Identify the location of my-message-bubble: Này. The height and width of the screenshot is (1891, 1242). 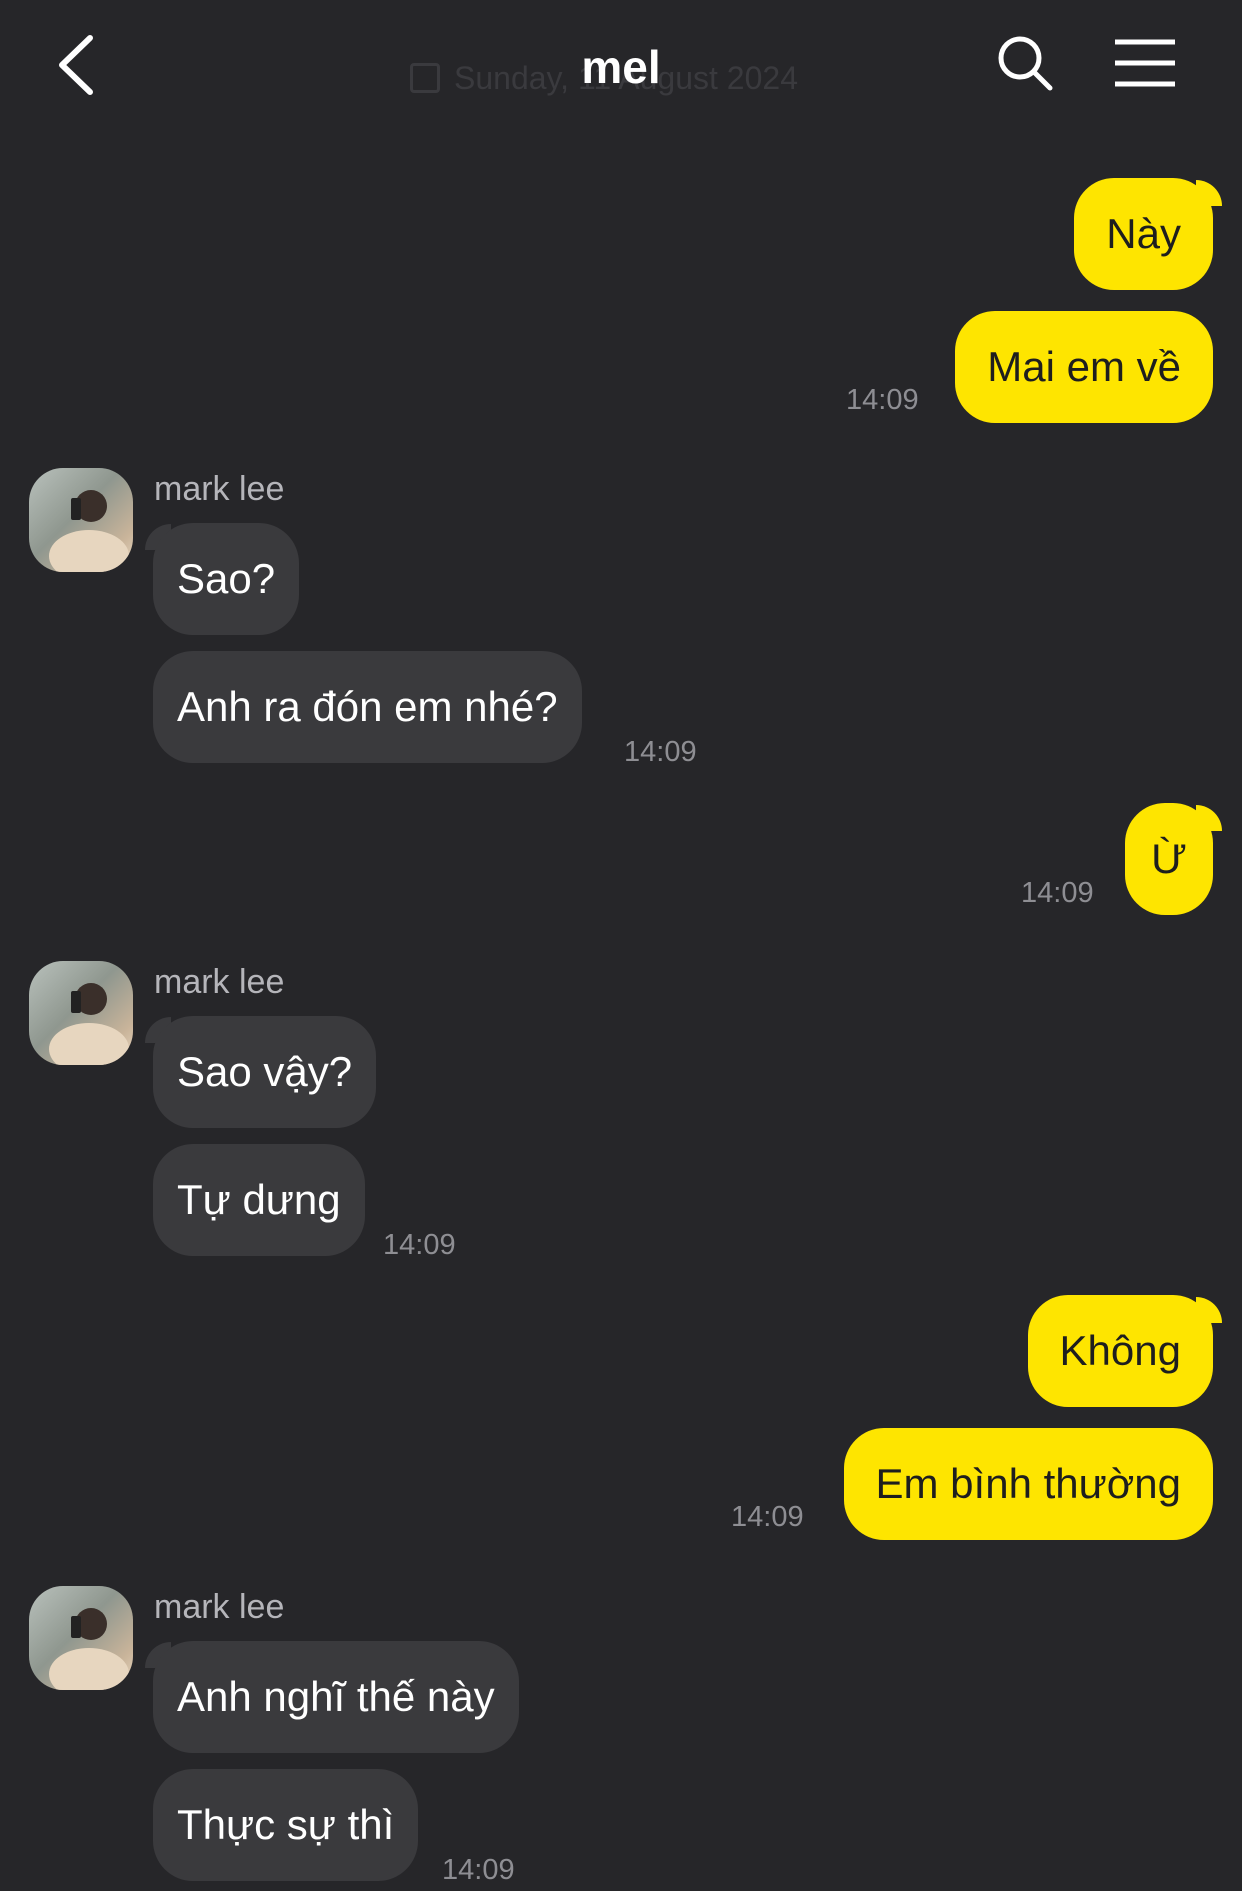
(1143, 234).